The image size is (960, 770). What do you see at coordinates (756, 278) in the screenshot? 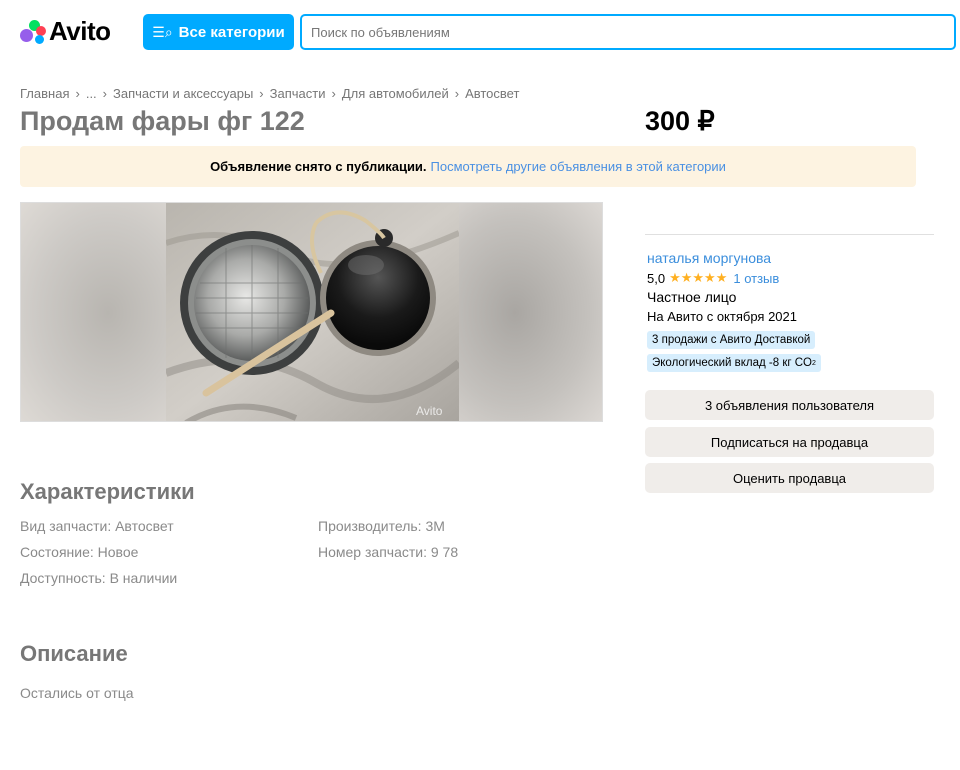
I see `reviews-link: 1 отзыв` at bounding box center [756, 278].